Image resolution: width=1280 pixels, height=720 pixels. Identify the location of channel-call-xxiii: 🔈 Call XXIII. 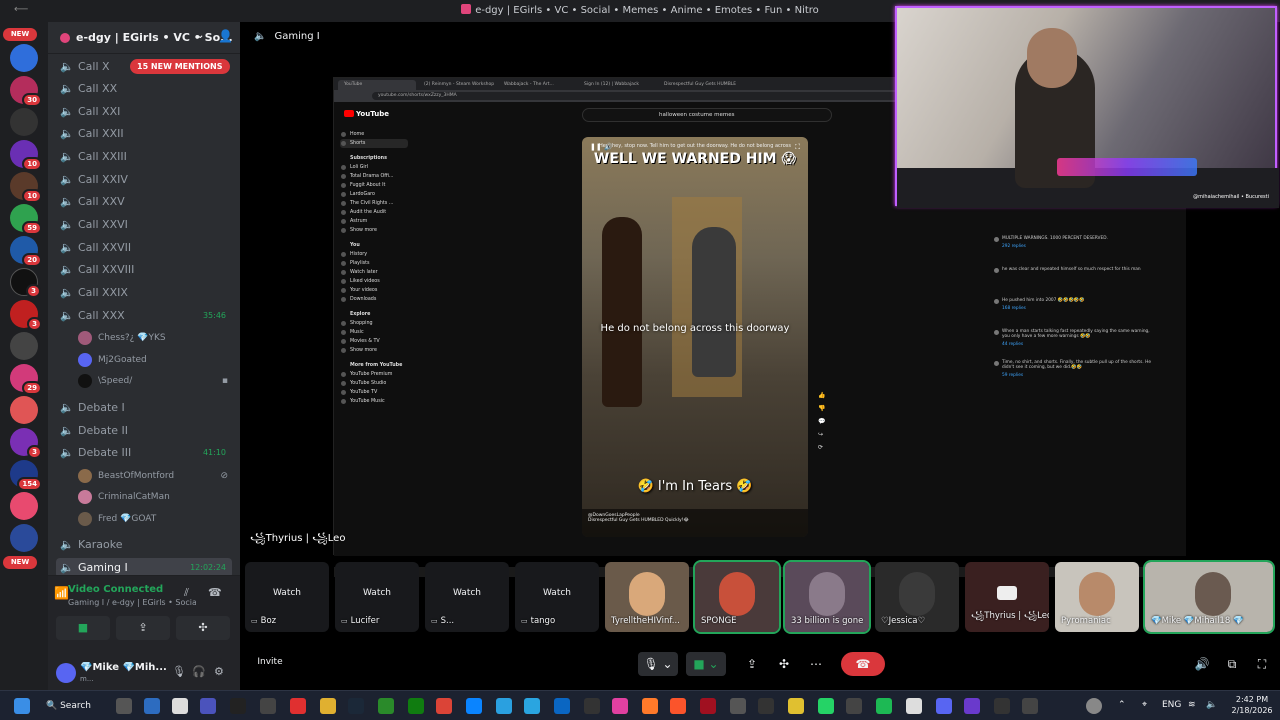
(144, 157).